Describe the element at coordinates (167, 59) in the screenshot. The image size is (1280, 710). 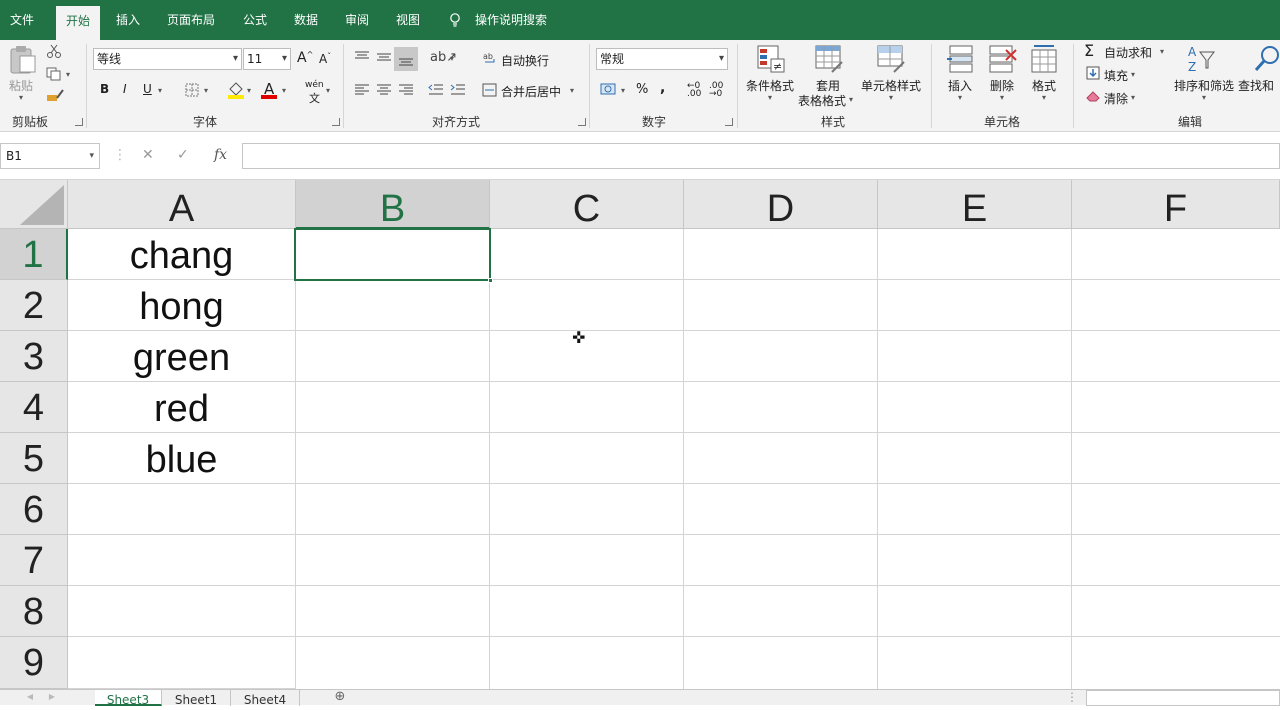
I see `font-name-combo: 等线 ▾` at that location.